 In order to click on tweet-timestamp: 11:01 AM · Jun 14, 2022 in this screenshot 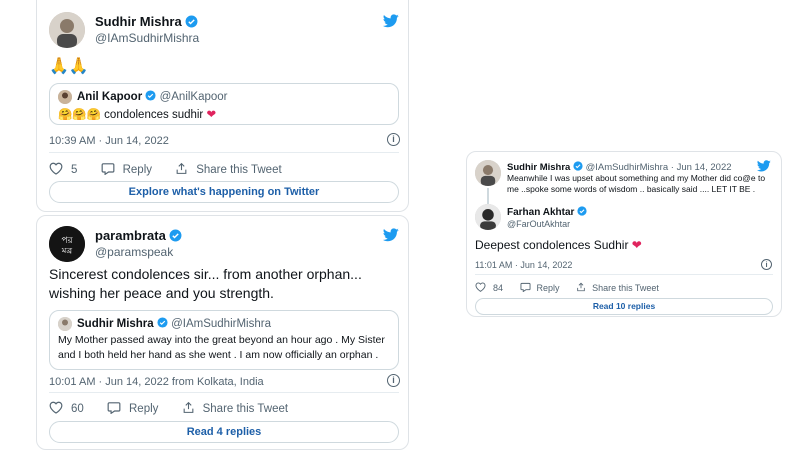, I will do `click(523, 265)`.